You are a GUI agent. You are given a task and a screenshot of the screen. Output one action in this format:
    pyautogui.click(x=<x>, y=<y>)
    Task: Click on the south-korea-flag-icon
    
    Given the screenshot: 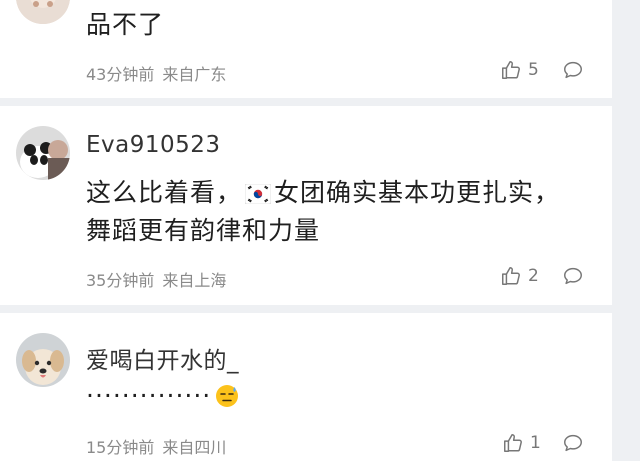 What is the action you would take?
    pyautogui.click(x=258, y=194)
    